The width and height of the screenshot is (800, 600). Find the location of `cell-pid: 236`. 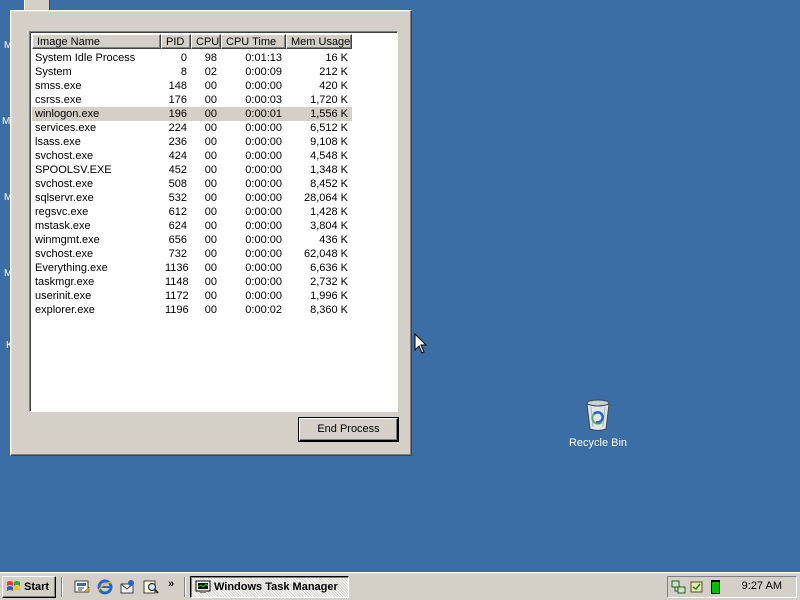

cell-pid: 236 is located at coordinates (177, 142).